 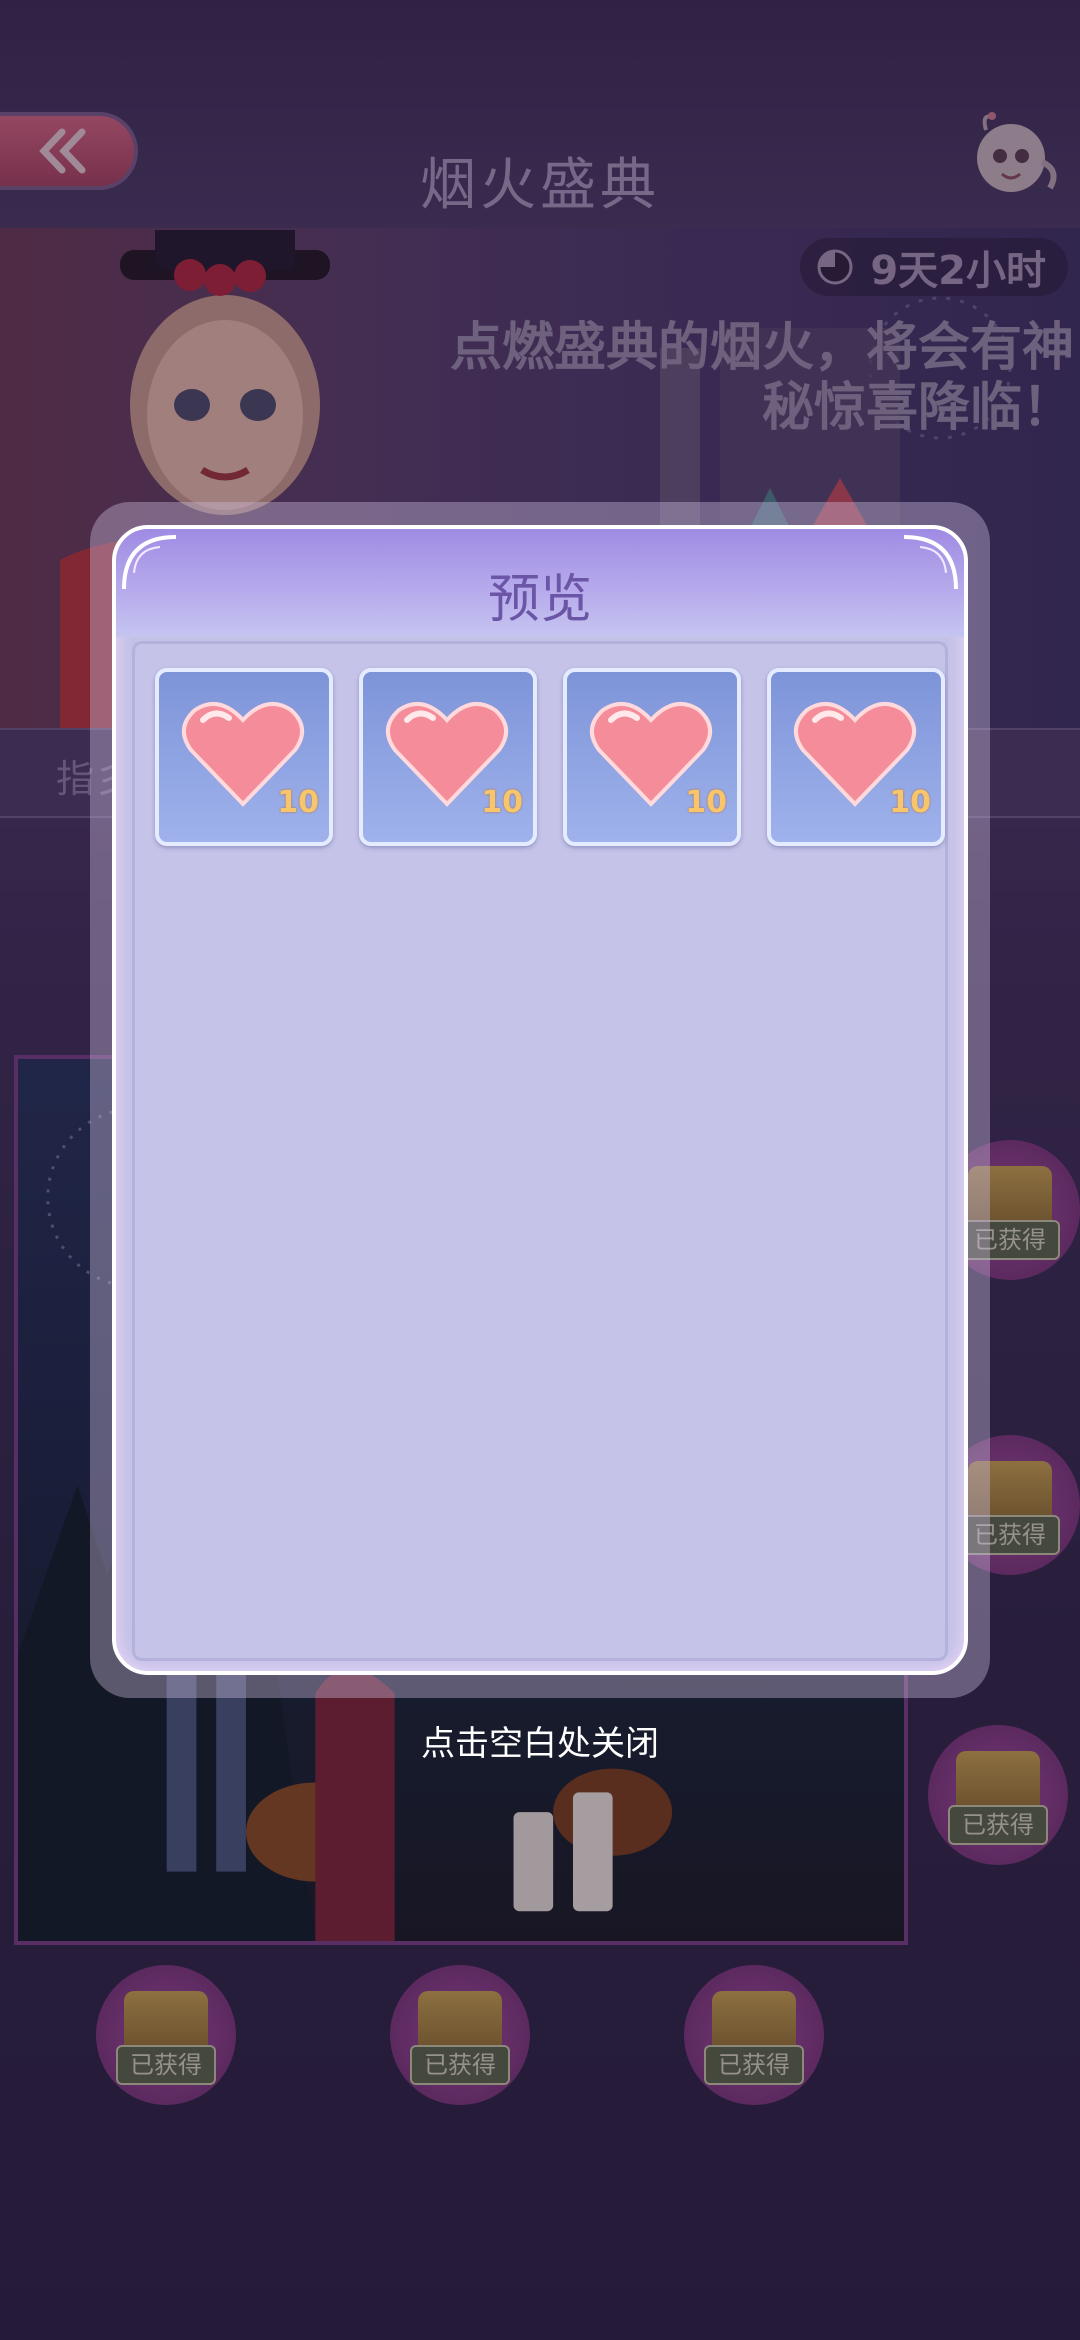 What do you see at coordinates (539, 600) in the screenshot?
I see `modal-title: 预览` at bounding box center [539, 600].